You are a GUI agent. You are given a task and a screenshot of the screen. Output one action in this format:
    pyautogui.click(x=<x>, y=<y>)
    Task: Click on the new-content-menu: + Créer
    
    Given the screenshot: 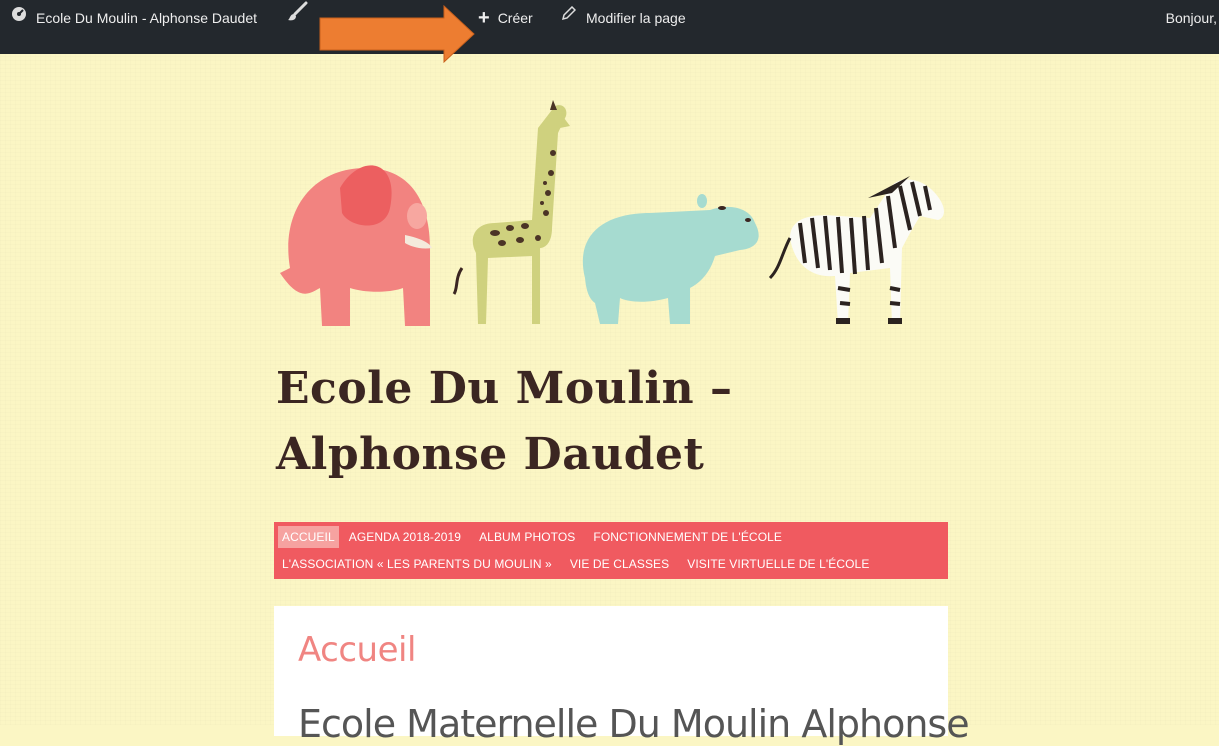 What is the action you would take?
    pyautogui.click(x=505, y=18)
    